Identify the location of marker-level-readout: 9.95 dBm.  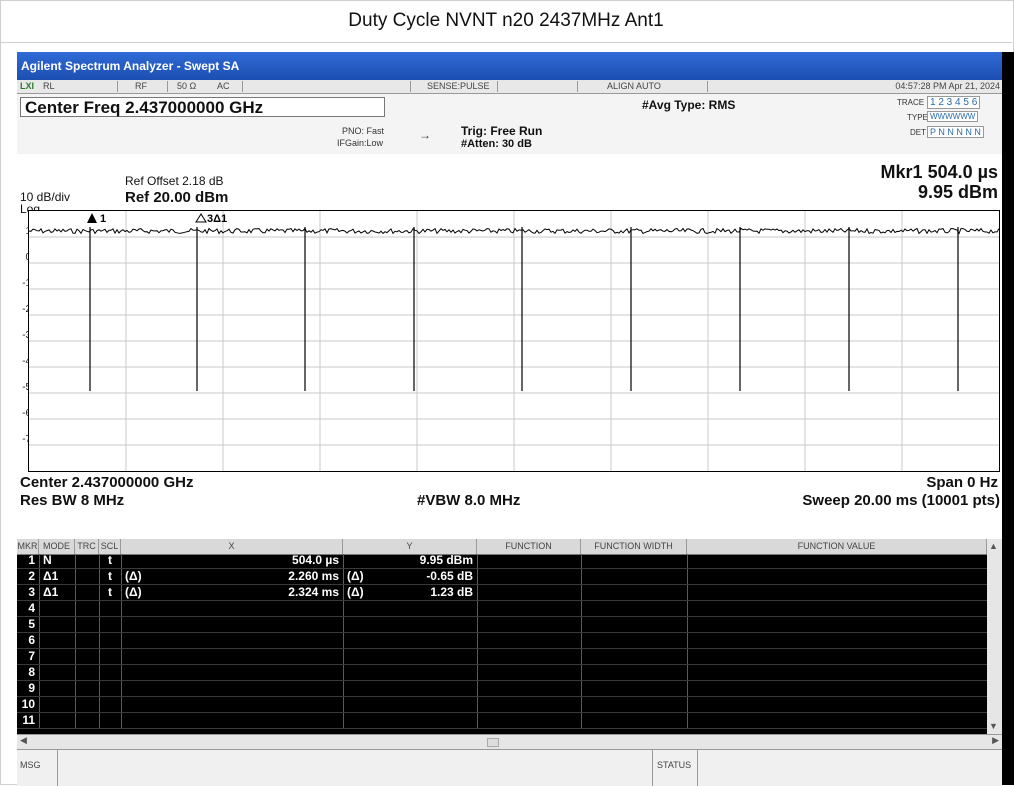
(957, 192).